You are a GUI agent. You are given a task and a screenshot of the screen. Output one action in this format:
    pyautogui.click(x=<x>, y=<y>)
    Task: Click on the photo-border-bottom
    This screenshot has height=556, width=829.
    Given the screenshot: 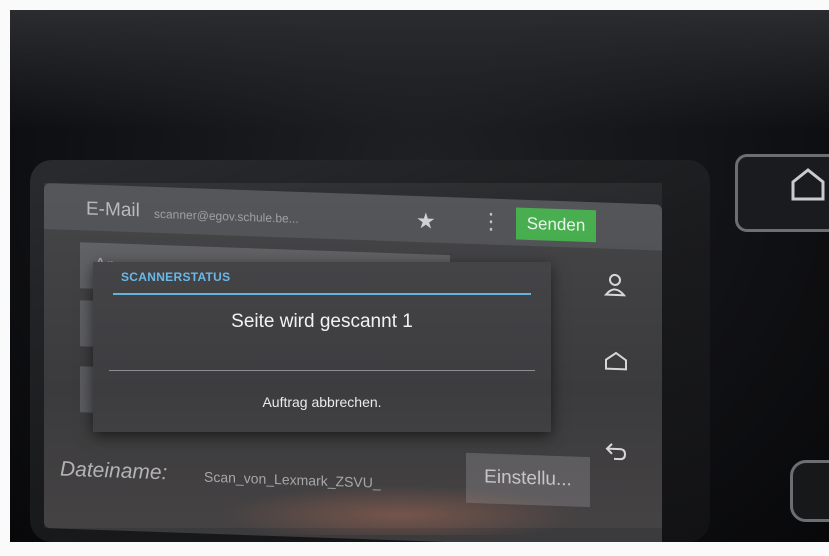 What is the action you would take?
    pyautogui.click(x=414, y=549)
    